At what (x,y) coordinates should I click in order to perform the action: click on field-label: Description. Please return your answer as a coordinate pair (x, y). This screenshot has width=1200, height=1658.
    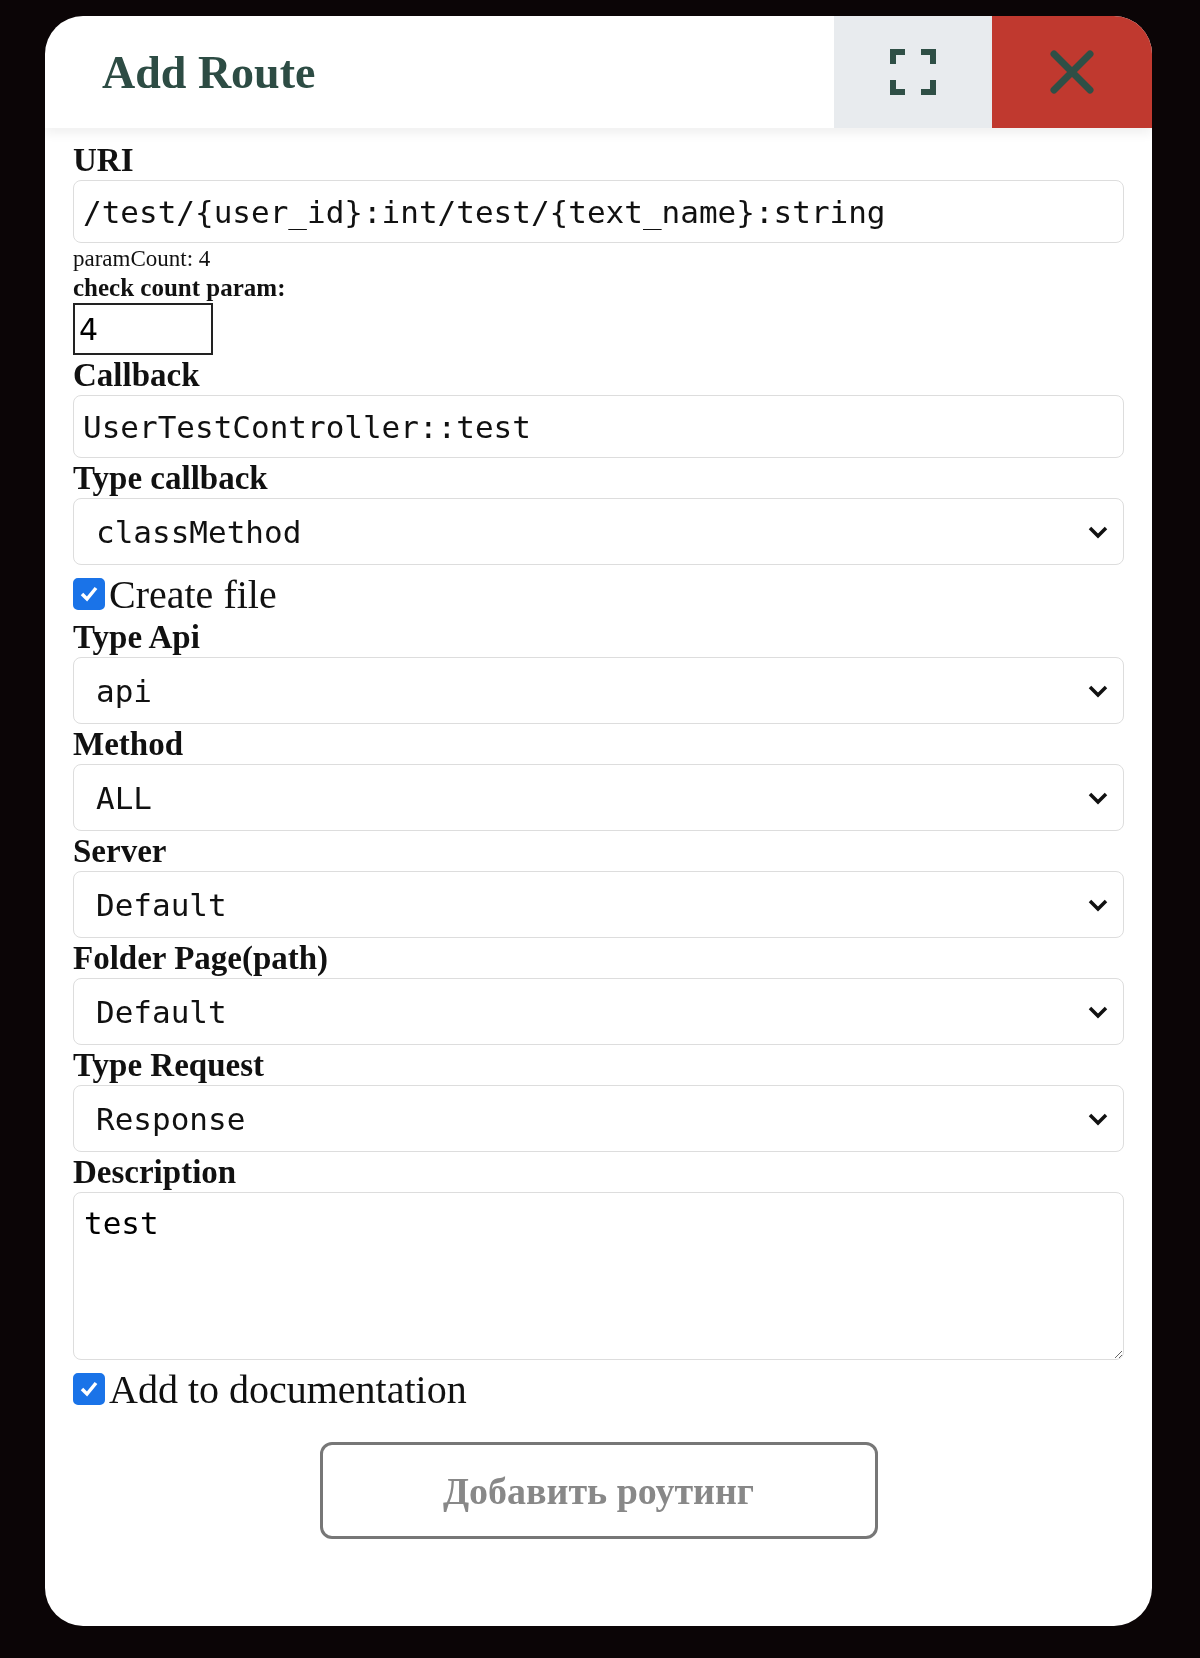
    Looking at the image, I should click on (155, 1172).